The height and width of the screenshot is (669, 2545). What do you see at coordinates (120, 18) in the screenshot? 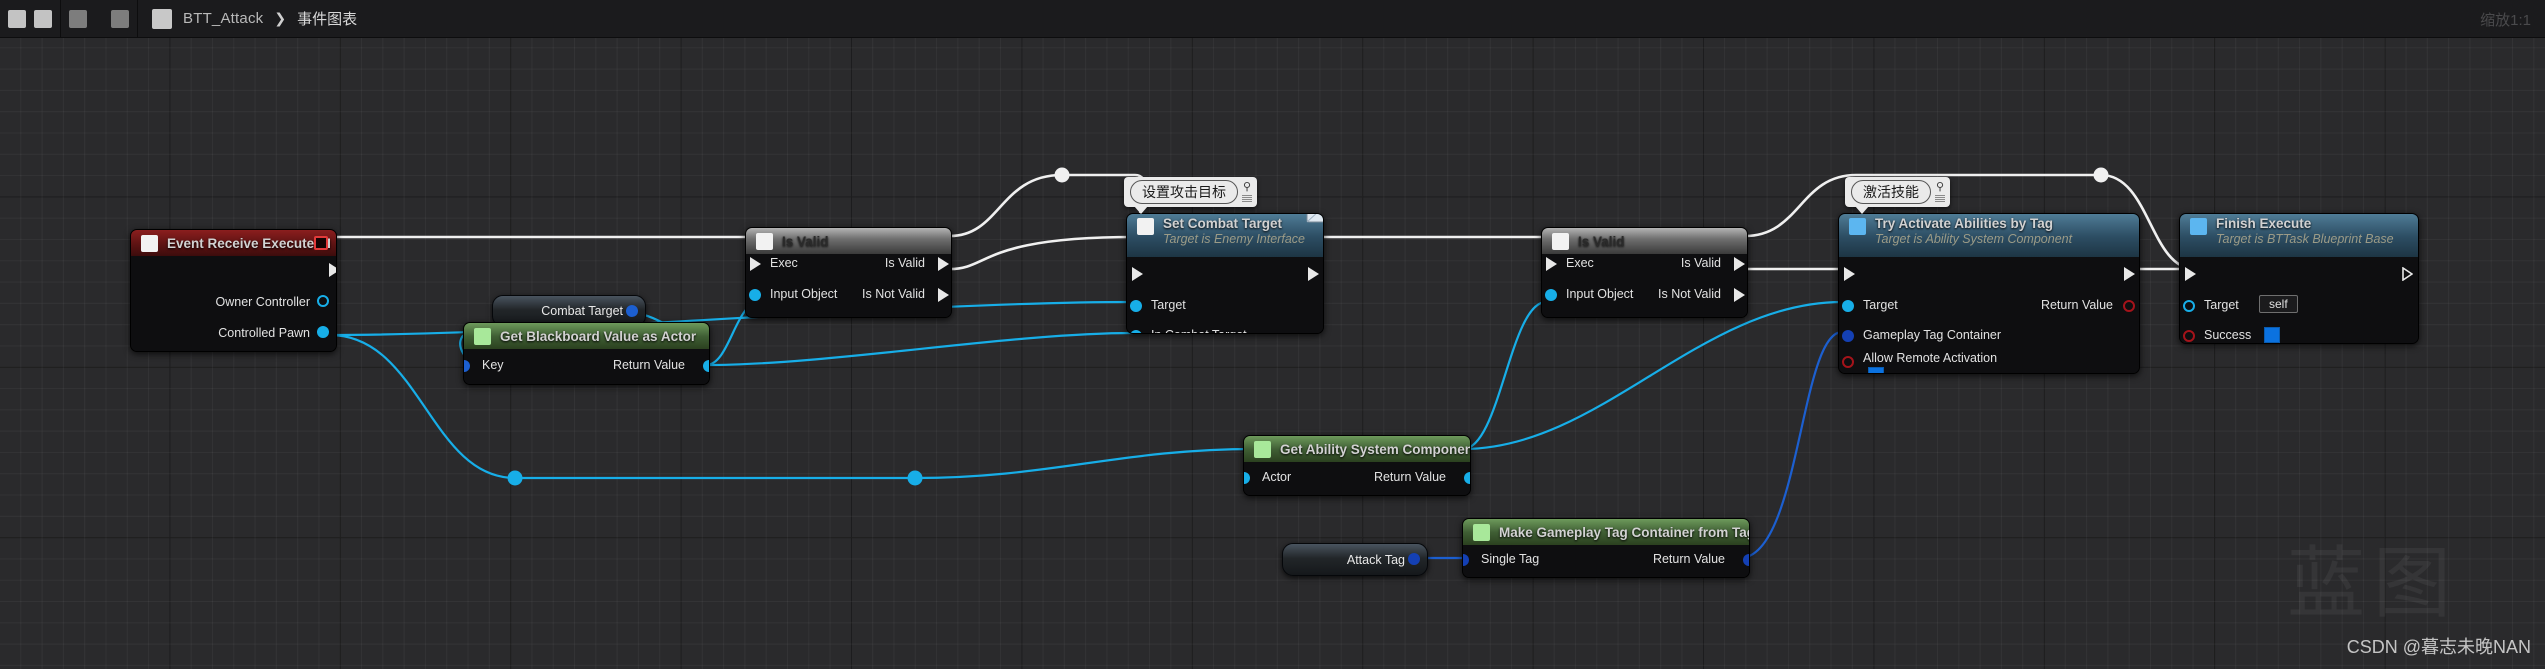
I see `toolbar-button-4-icon` at bounding box center [120, 18].